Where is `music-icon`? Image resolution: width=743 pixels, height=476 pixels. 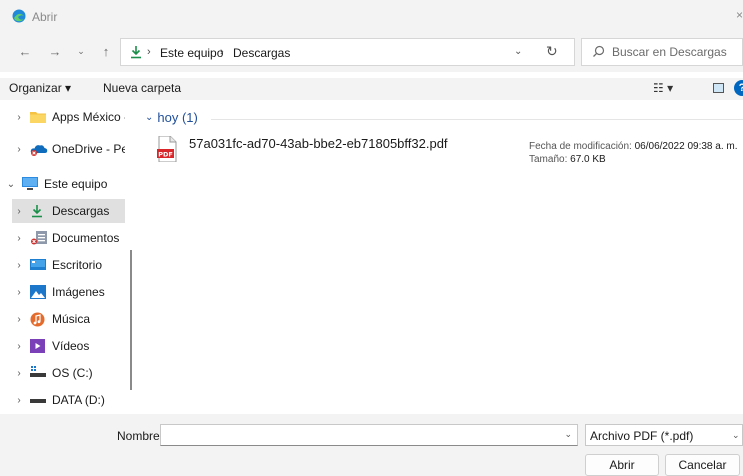 music-icon is located at coordinates (39, 319).